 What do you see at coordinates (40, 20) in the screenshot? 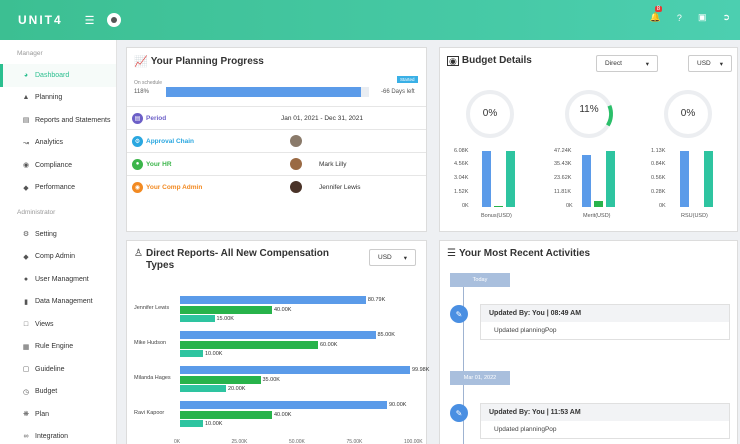
I see `app-logo: UNIT4` at bounding box center [40, 20].